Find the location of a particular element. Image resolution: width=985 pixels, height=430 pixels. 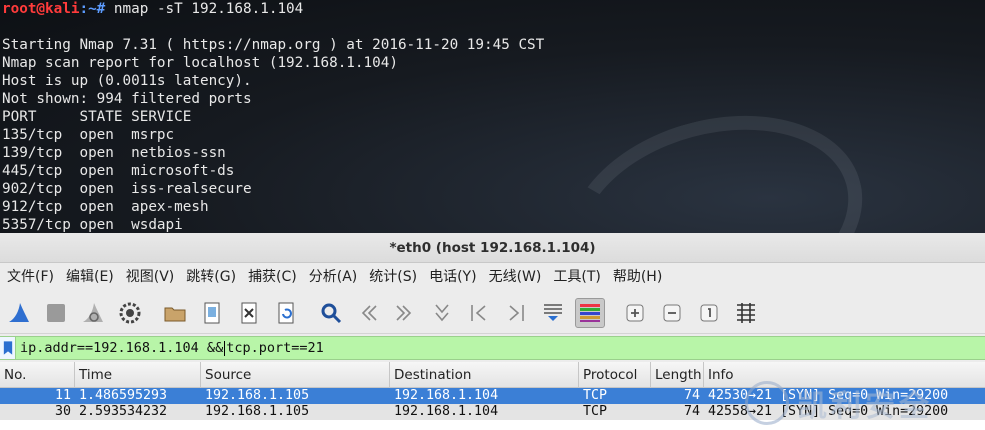

menu-view: 视图(V) is located at coordinates (150, 277).